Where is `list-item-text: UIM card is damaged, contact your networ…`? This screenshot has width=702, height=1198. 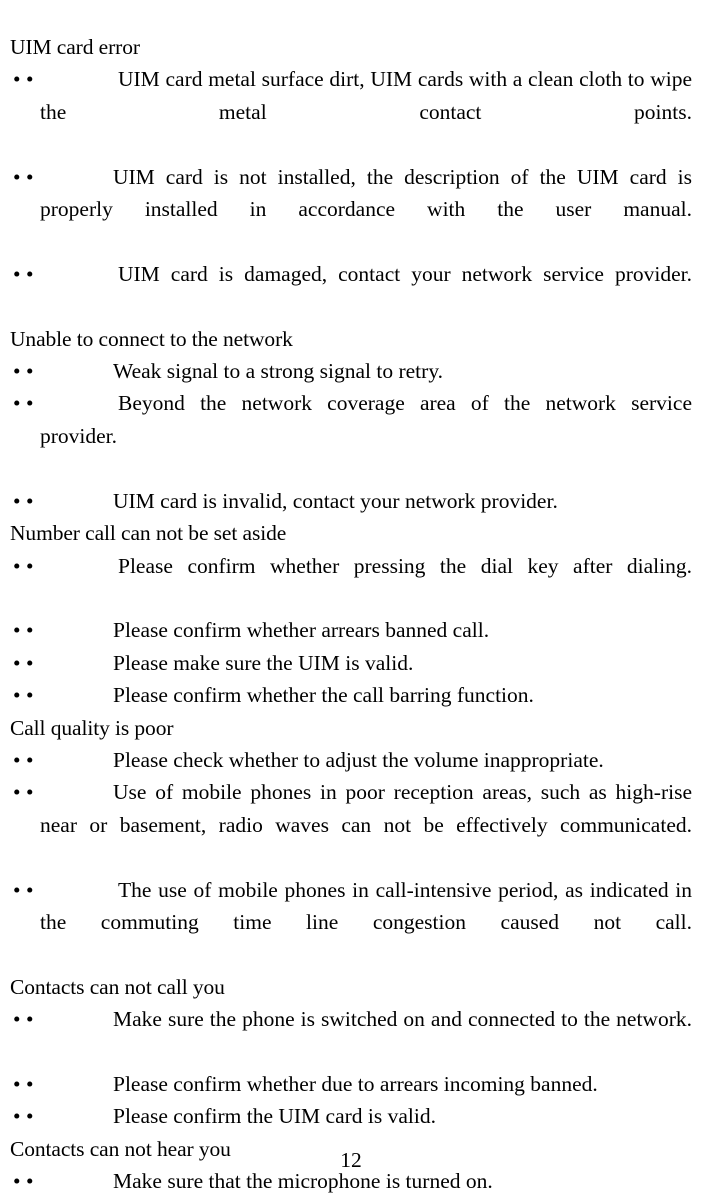 list-item-text: UIM card is damaged, contact your networ… is located at coordinates (405, 273).